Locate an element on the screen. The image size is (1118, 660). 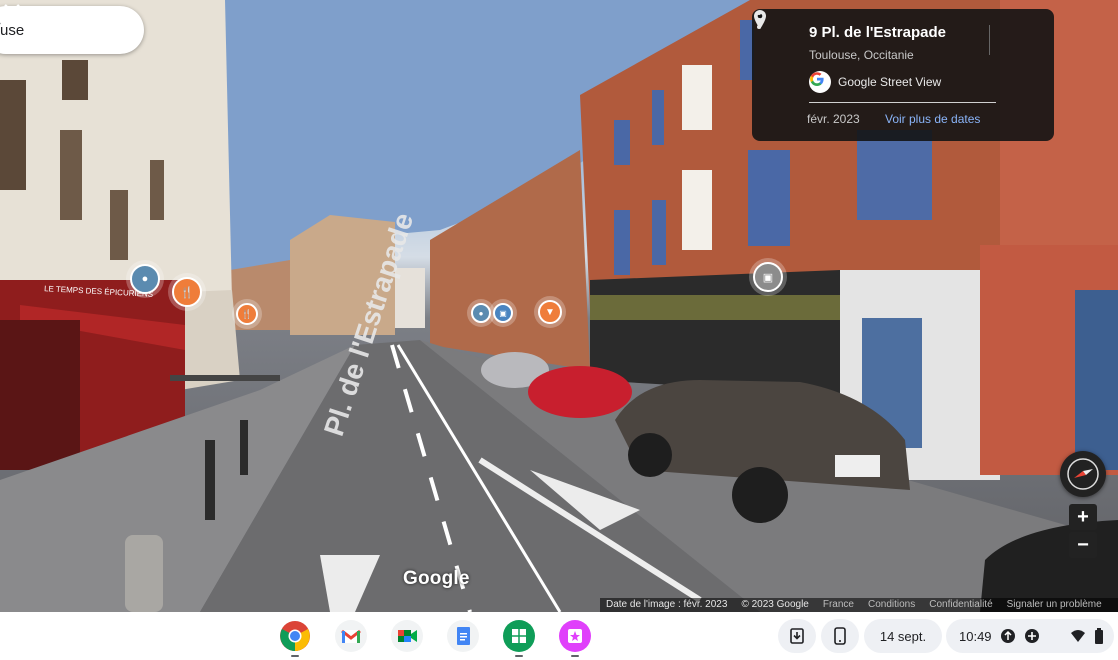
capture-date: févr. 2023 is located at coordinates (833, 119).